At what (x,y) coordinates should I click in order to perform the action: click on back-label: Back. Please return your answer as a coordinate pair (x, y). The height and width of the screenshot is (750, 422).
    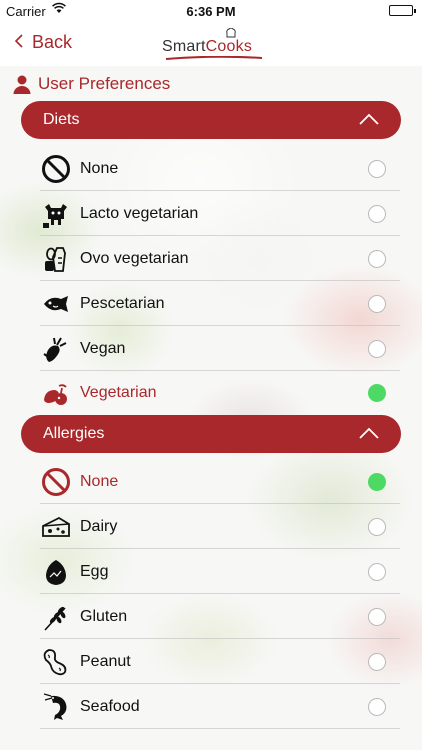
    Looking at the image, I should click on (52, 42).